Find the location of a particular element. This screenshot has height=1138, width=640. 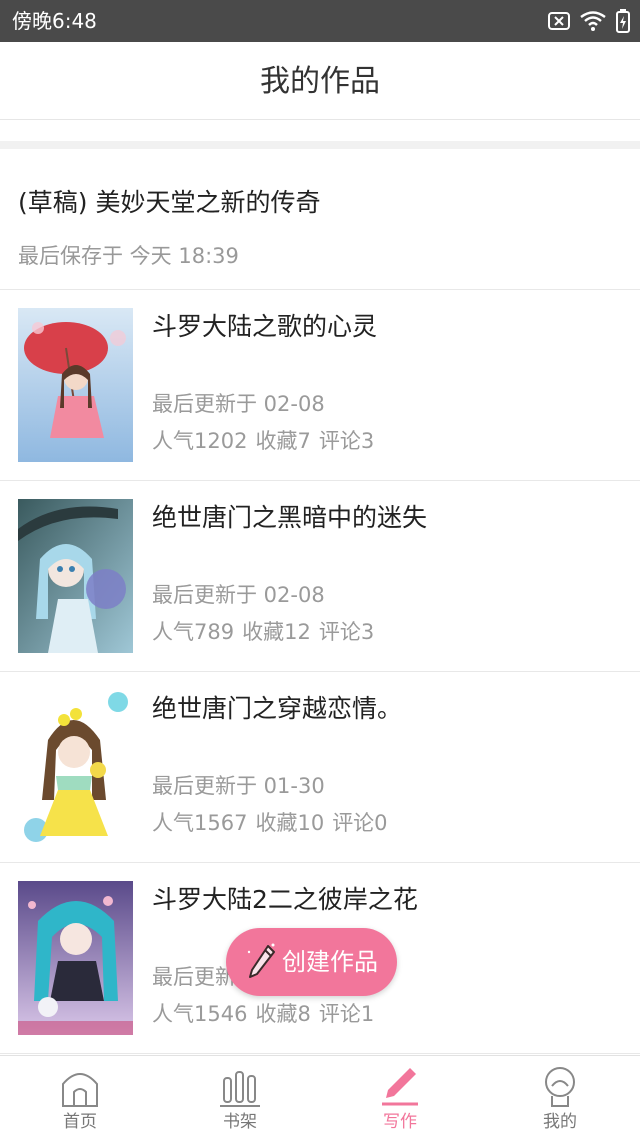

work-stats: 人气1546 收藏8 评论1 is located at coordinates (267, 1014).